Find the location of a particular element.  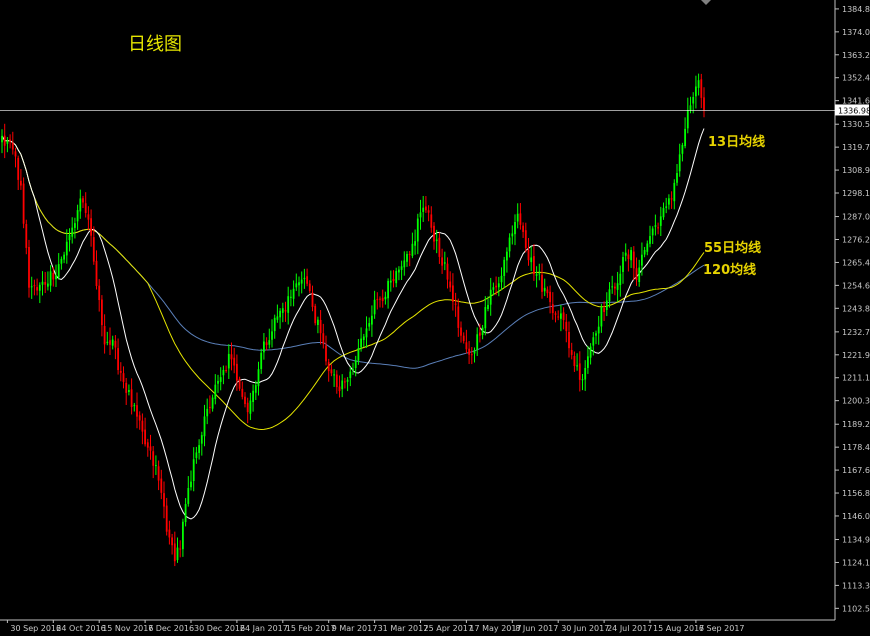

y-tick-label: 1384.80 is located at coordinates (856, 9).